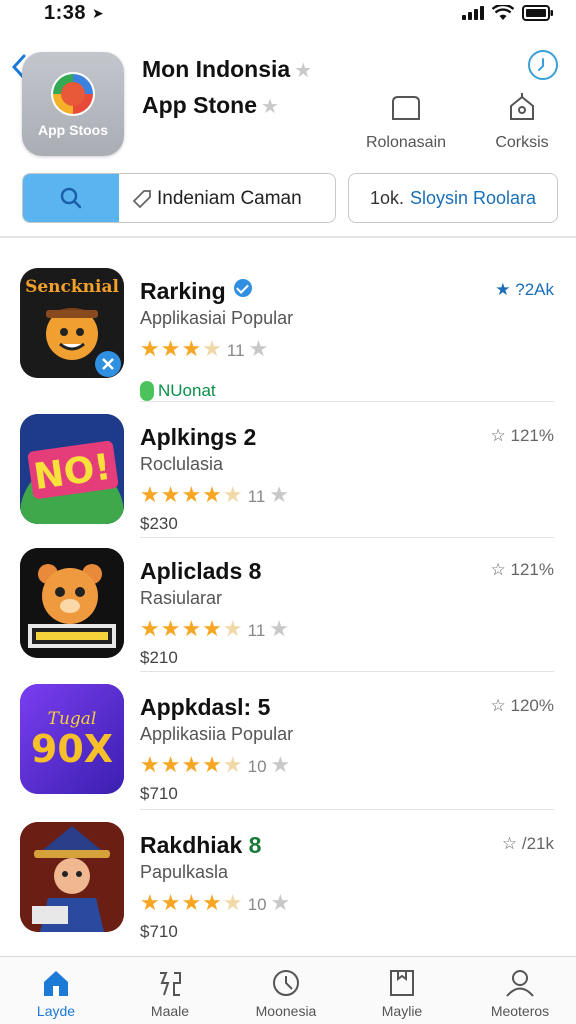  I want to click on tab-label: Layde, so click(56, 1011).